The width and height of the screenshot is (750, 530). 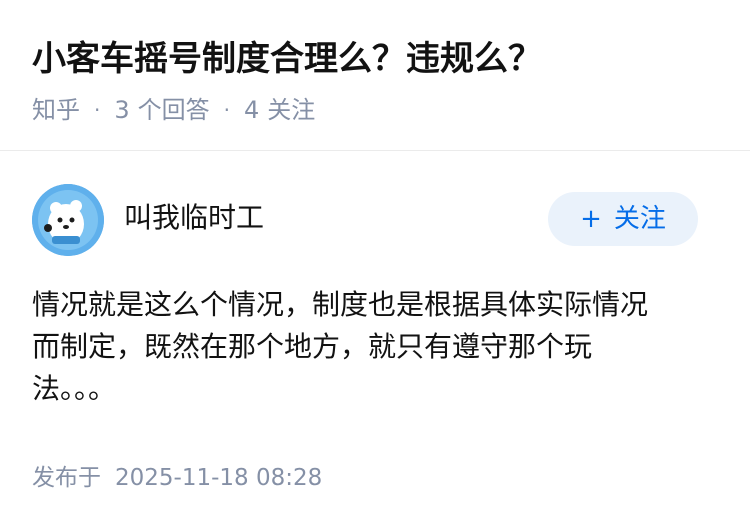 I want to click on question-meta: 知乎 · 3 个回答 · 4 关注, so click(x=173, y=110).